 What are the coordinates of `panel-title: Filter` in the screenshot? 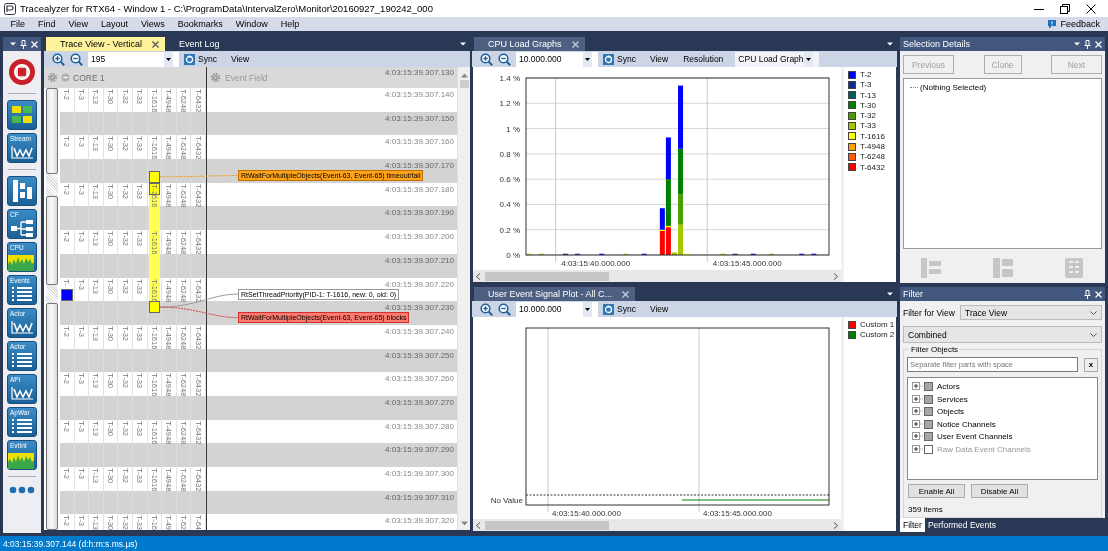 It's located at (913, 294).